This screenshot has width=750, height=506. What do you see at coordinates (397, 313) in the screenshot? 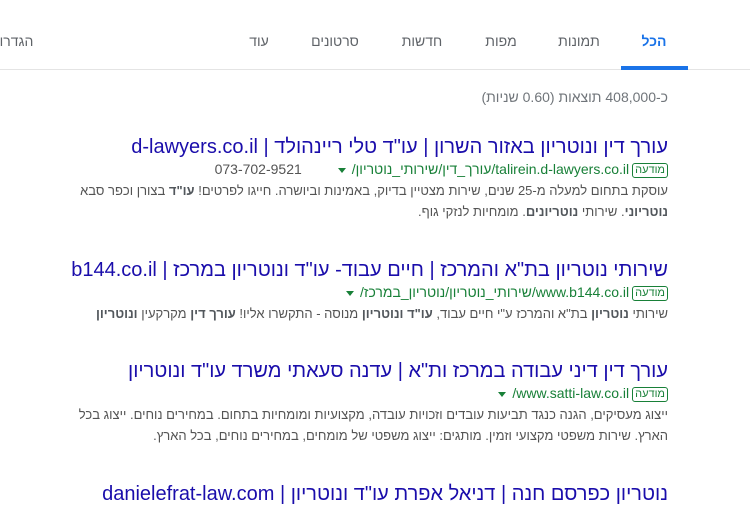
I see `snippet-highlight: עו"ד ונוטריון` at bounding box center [397, 313].